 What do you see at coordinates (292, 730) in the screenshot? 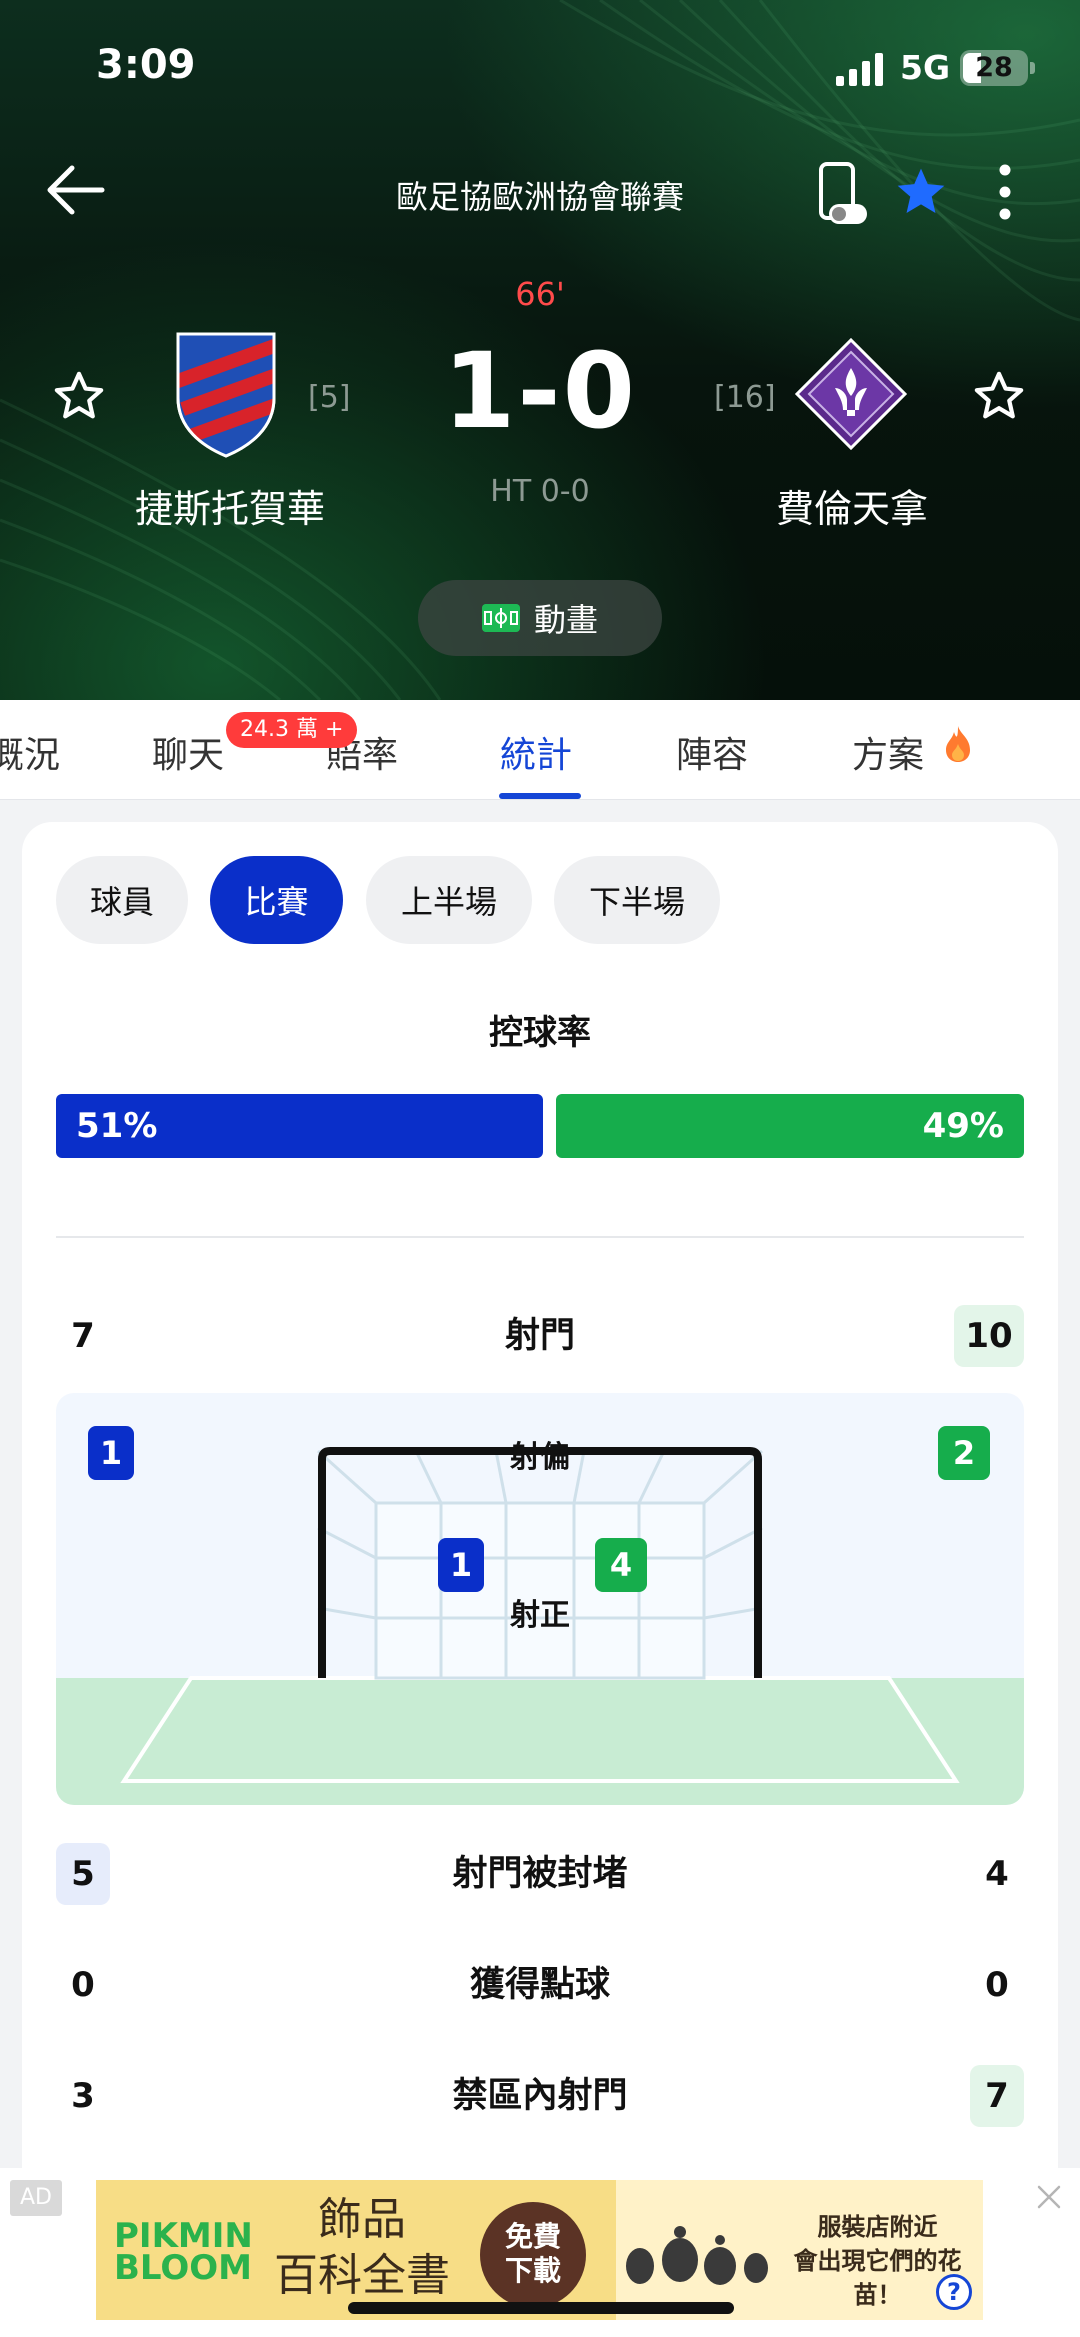
I see `chat-count-badge: 24.3 萬 +` at bounding box center [292, 730].